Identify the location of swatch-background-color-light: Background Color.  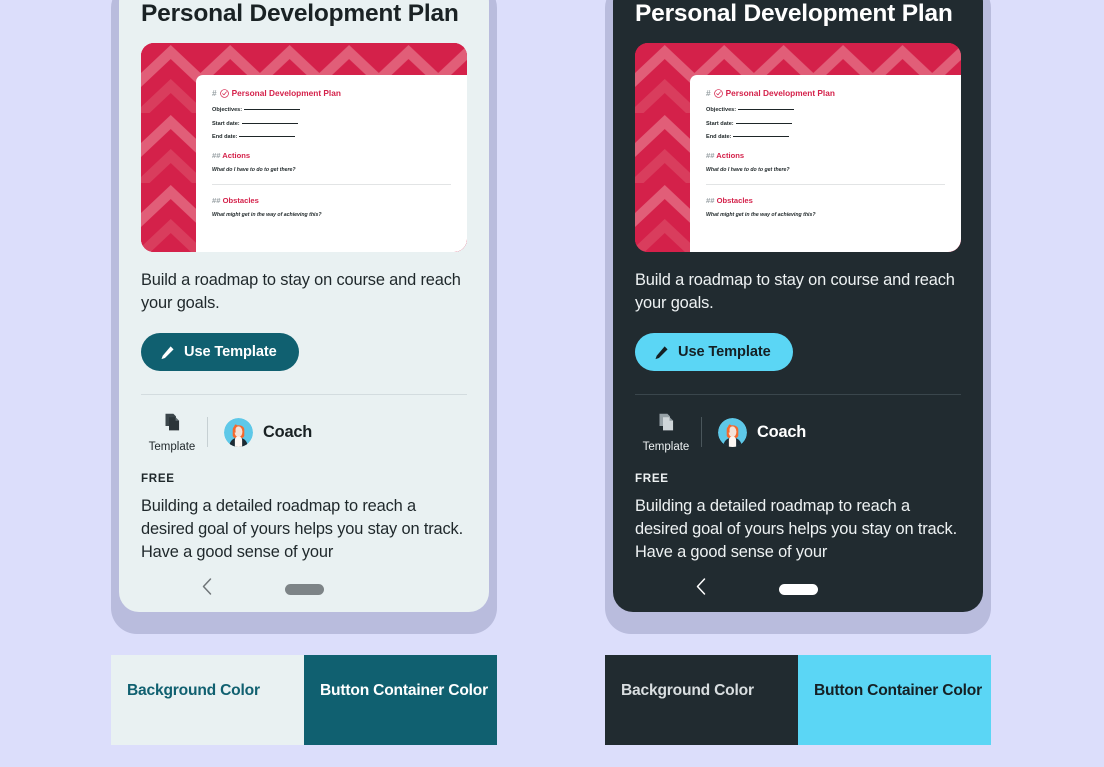
(207, 700).